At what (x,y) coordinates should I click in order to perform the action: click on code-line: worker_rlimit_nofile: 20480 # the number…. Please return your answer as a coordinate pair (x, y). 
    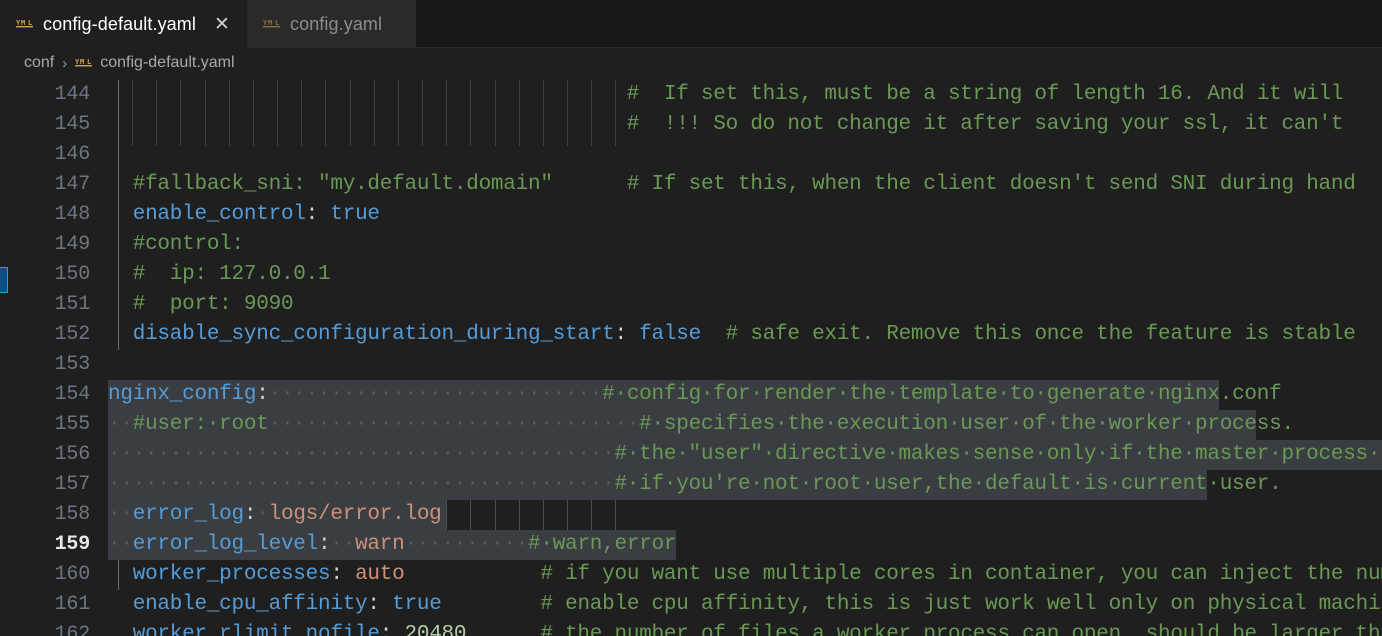
    Looking at the image, I should click on (745, 628).